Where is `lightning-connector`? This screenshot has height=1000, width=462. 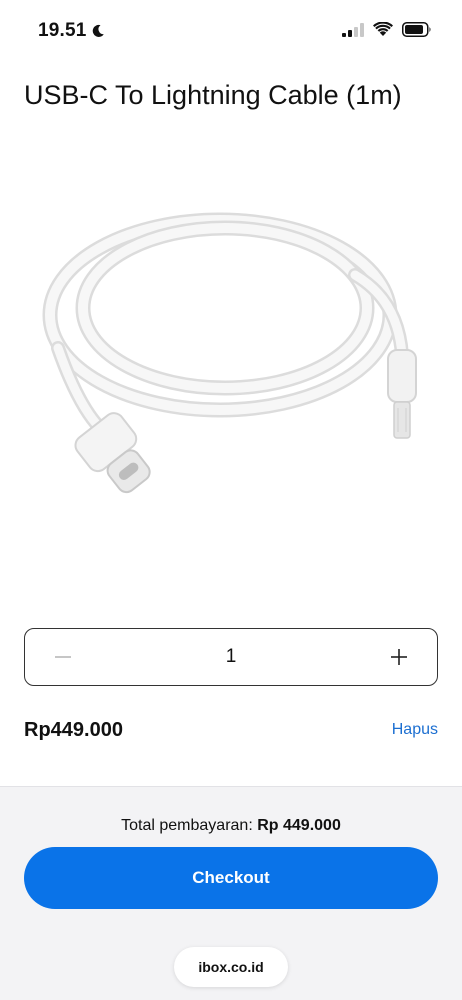 lightning-connector is located at coordinates (402, 394).